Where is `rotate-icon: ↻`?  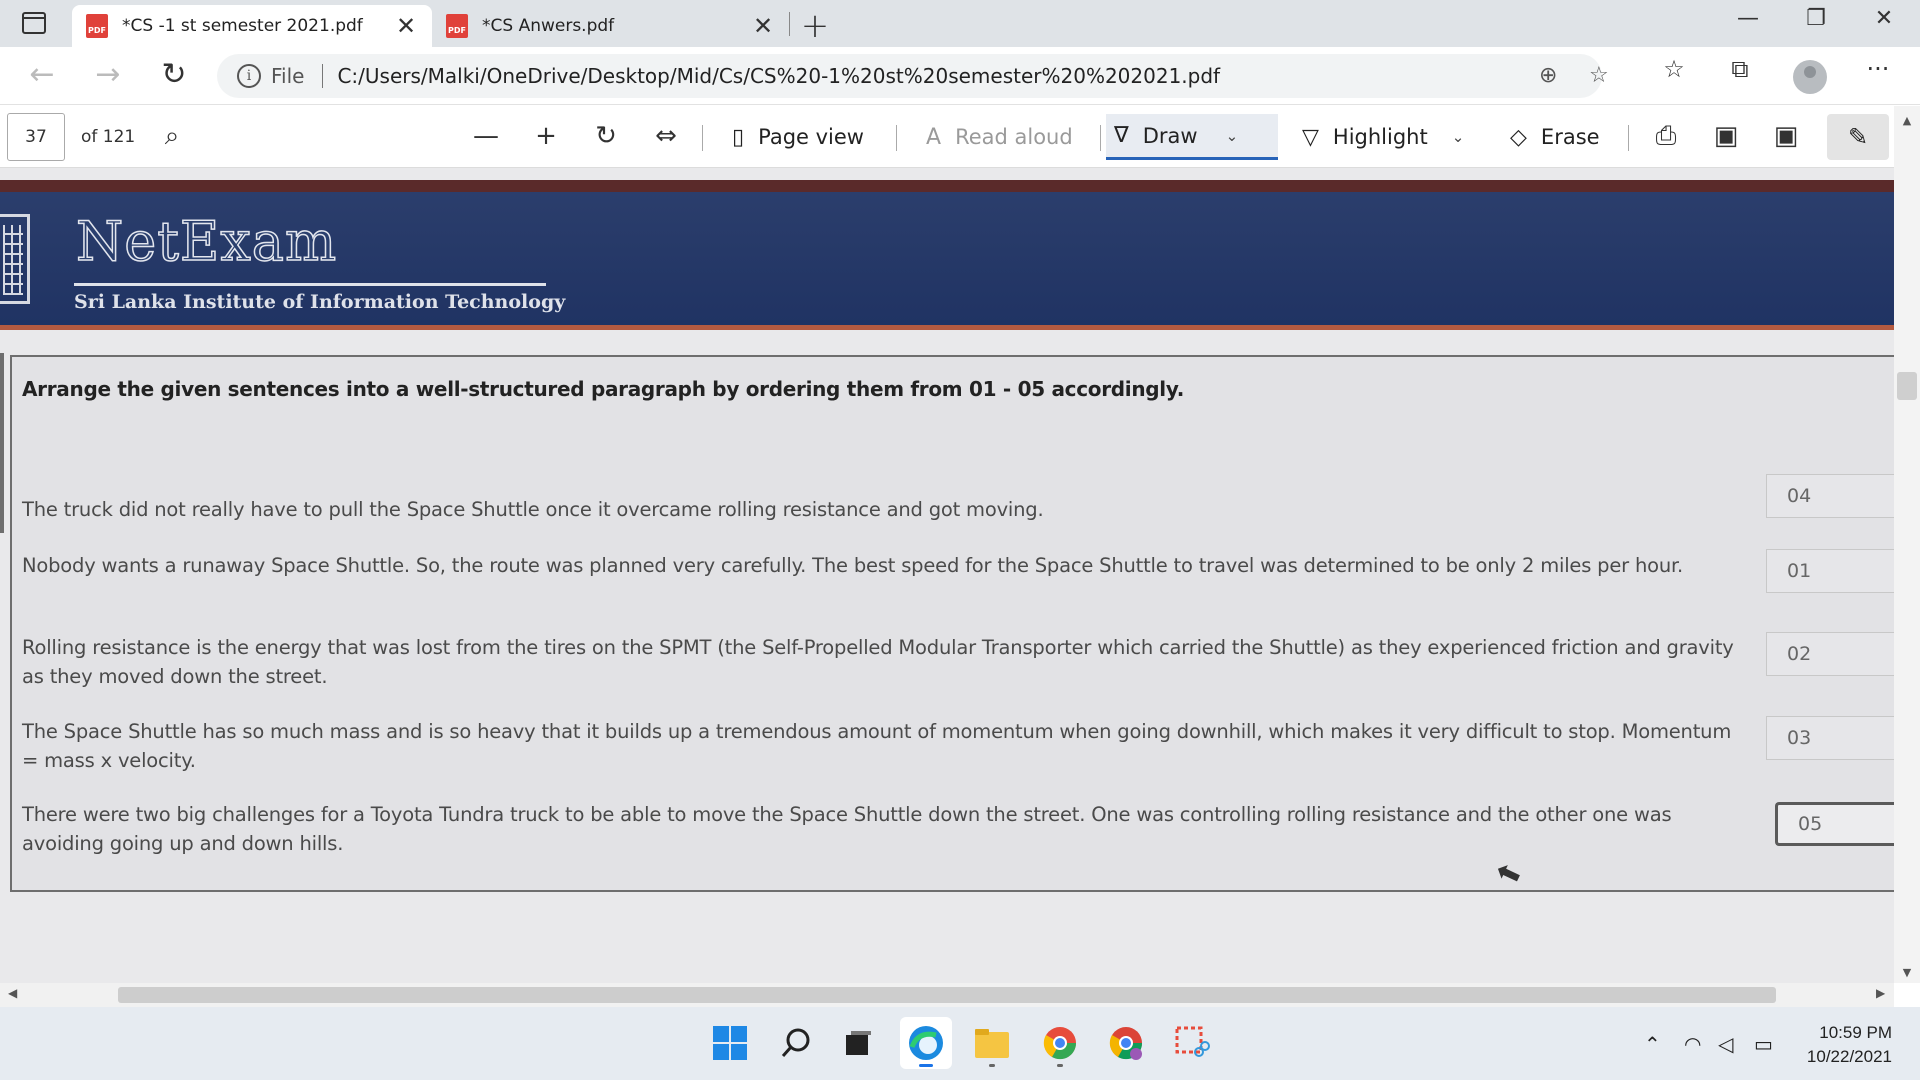 rotate-icon: ↻ is located at coordinates (606, 136).